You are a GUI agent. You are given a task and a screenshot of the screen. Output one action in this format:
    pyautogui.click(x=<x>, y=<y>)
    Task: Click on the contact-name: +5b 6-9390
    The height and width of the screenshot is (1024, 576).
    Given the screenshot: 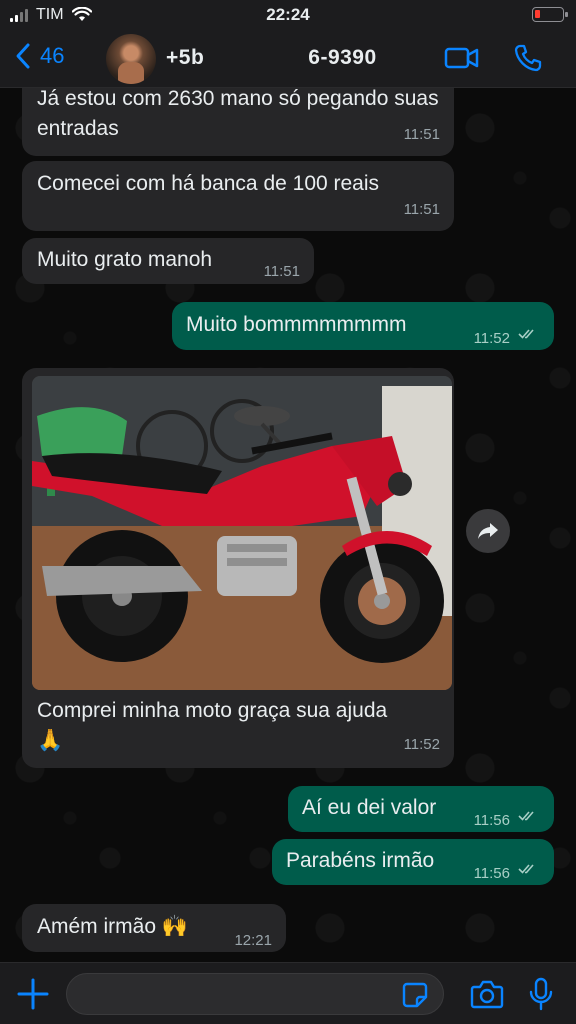 What is the action you would take?
    pyautogui.click(x=271, y=58)
    